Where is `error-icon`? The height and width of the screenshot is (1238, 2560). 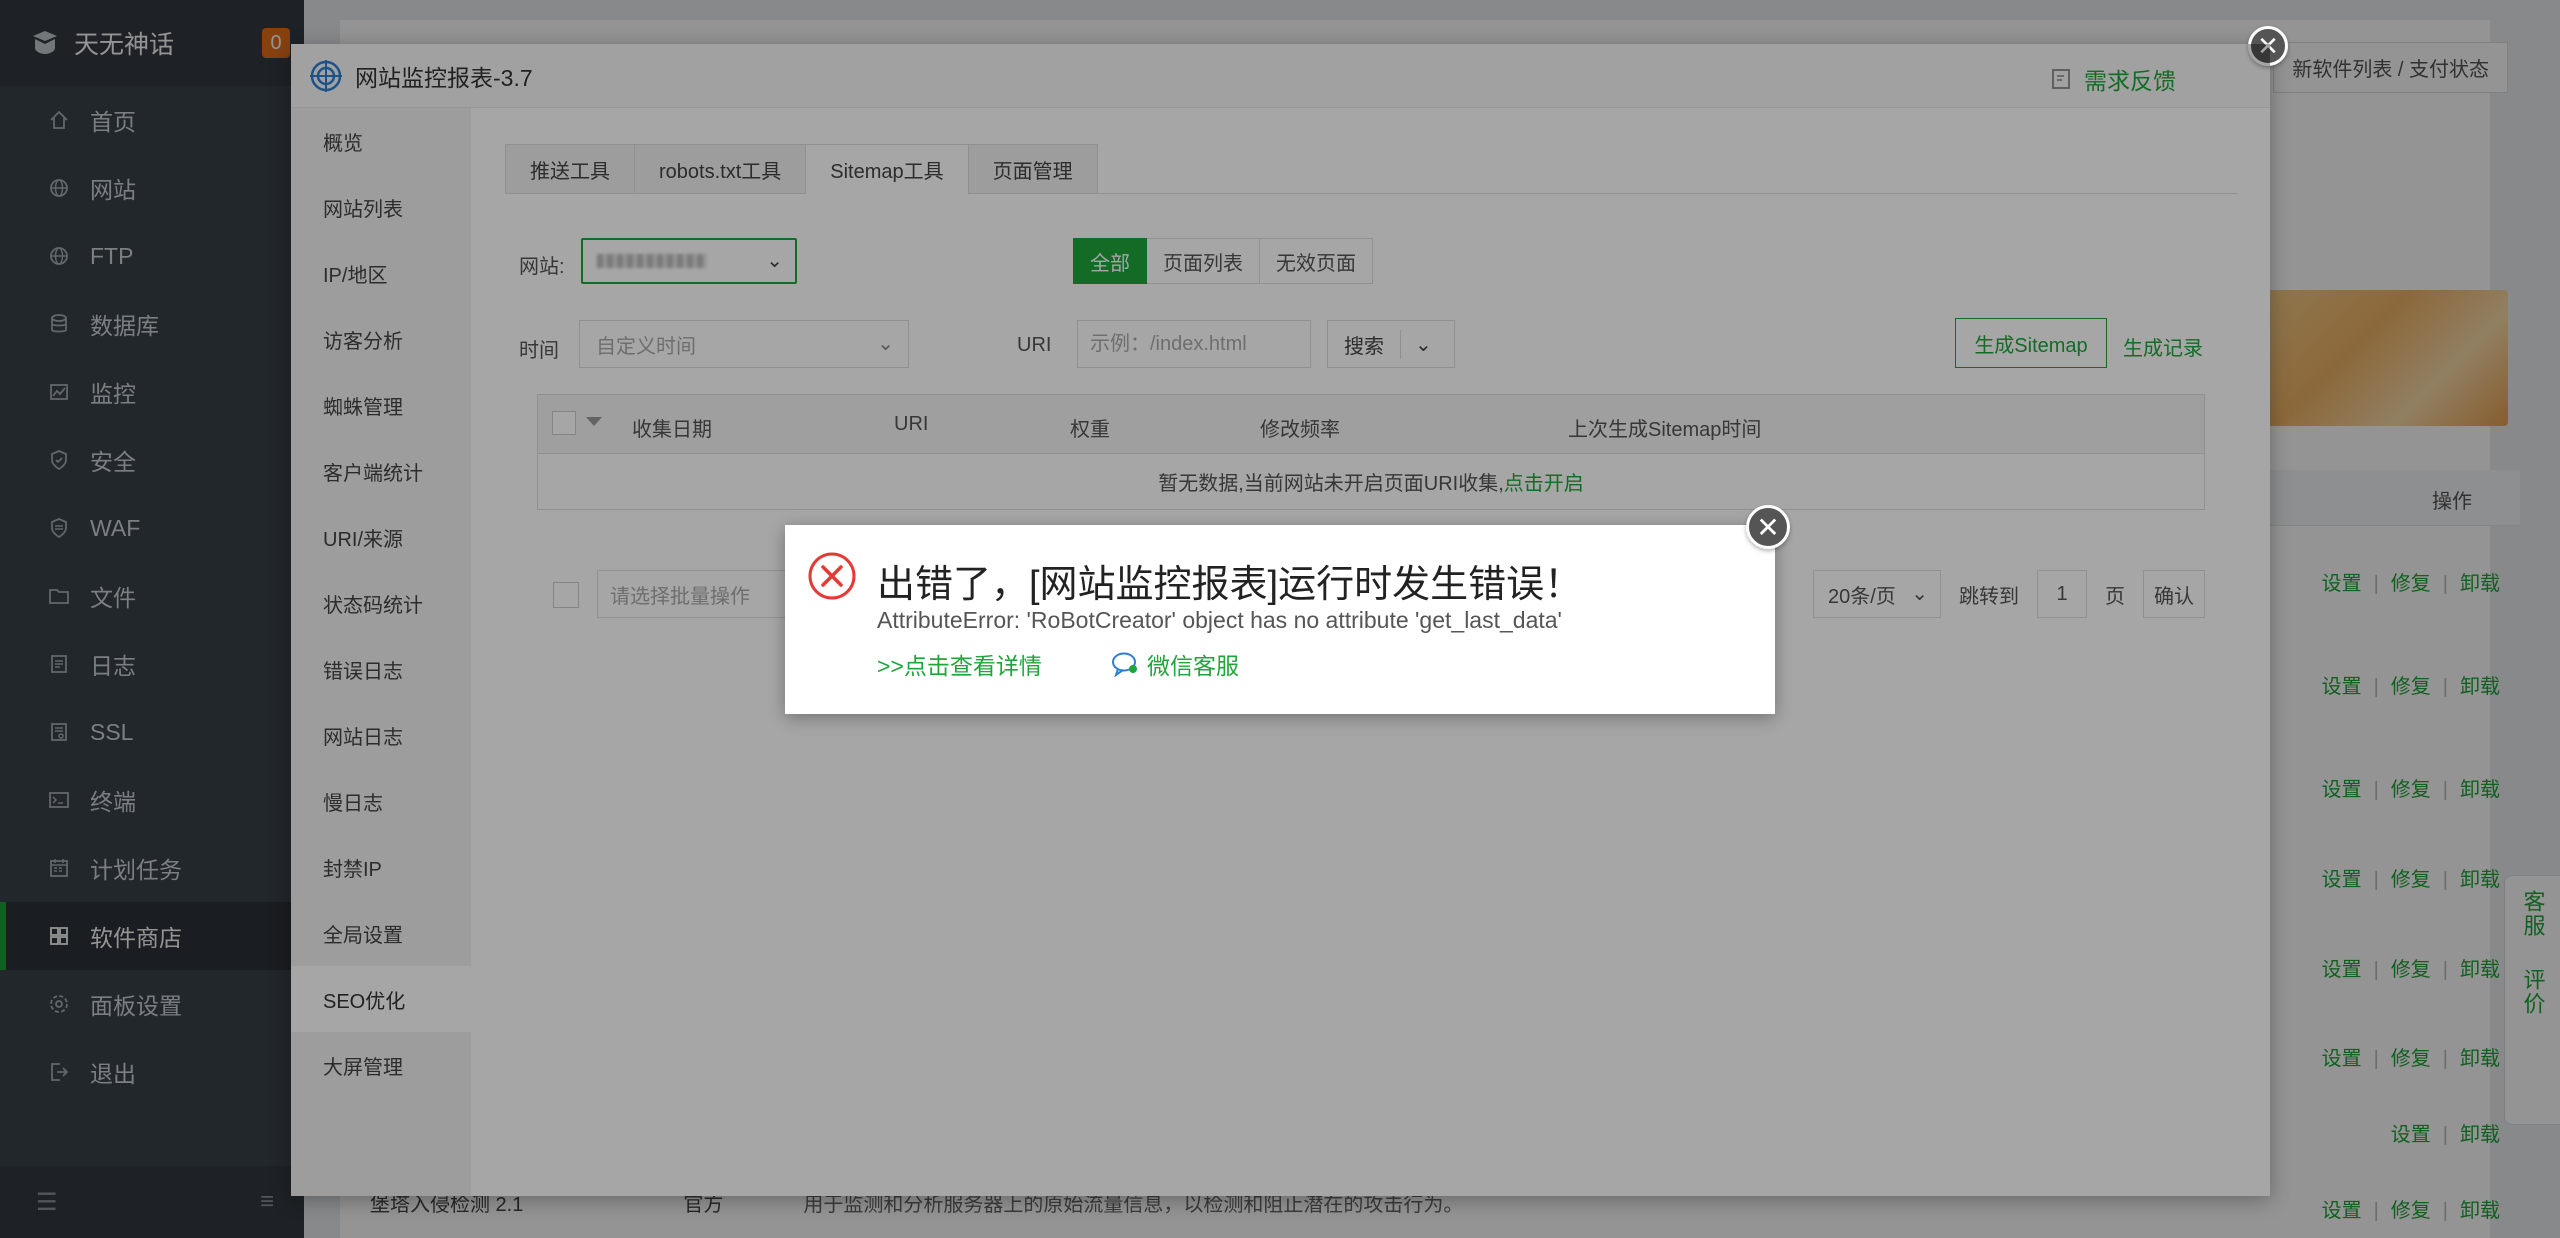
error-icon is located at coordinates (832, 576).